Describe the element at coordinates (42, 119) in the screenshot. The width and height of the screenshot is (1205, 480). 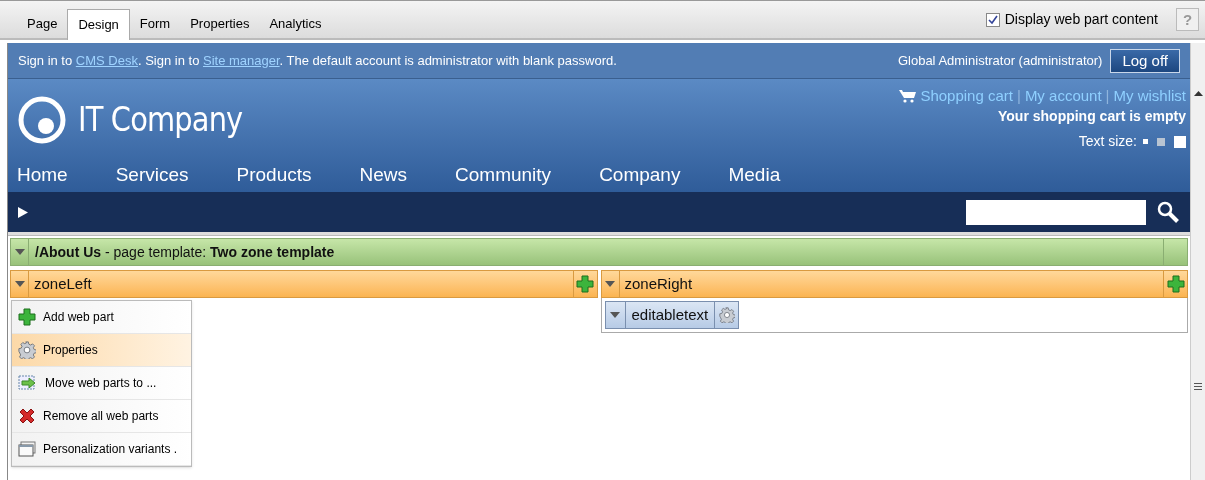
I see `logo-icon` at that location.